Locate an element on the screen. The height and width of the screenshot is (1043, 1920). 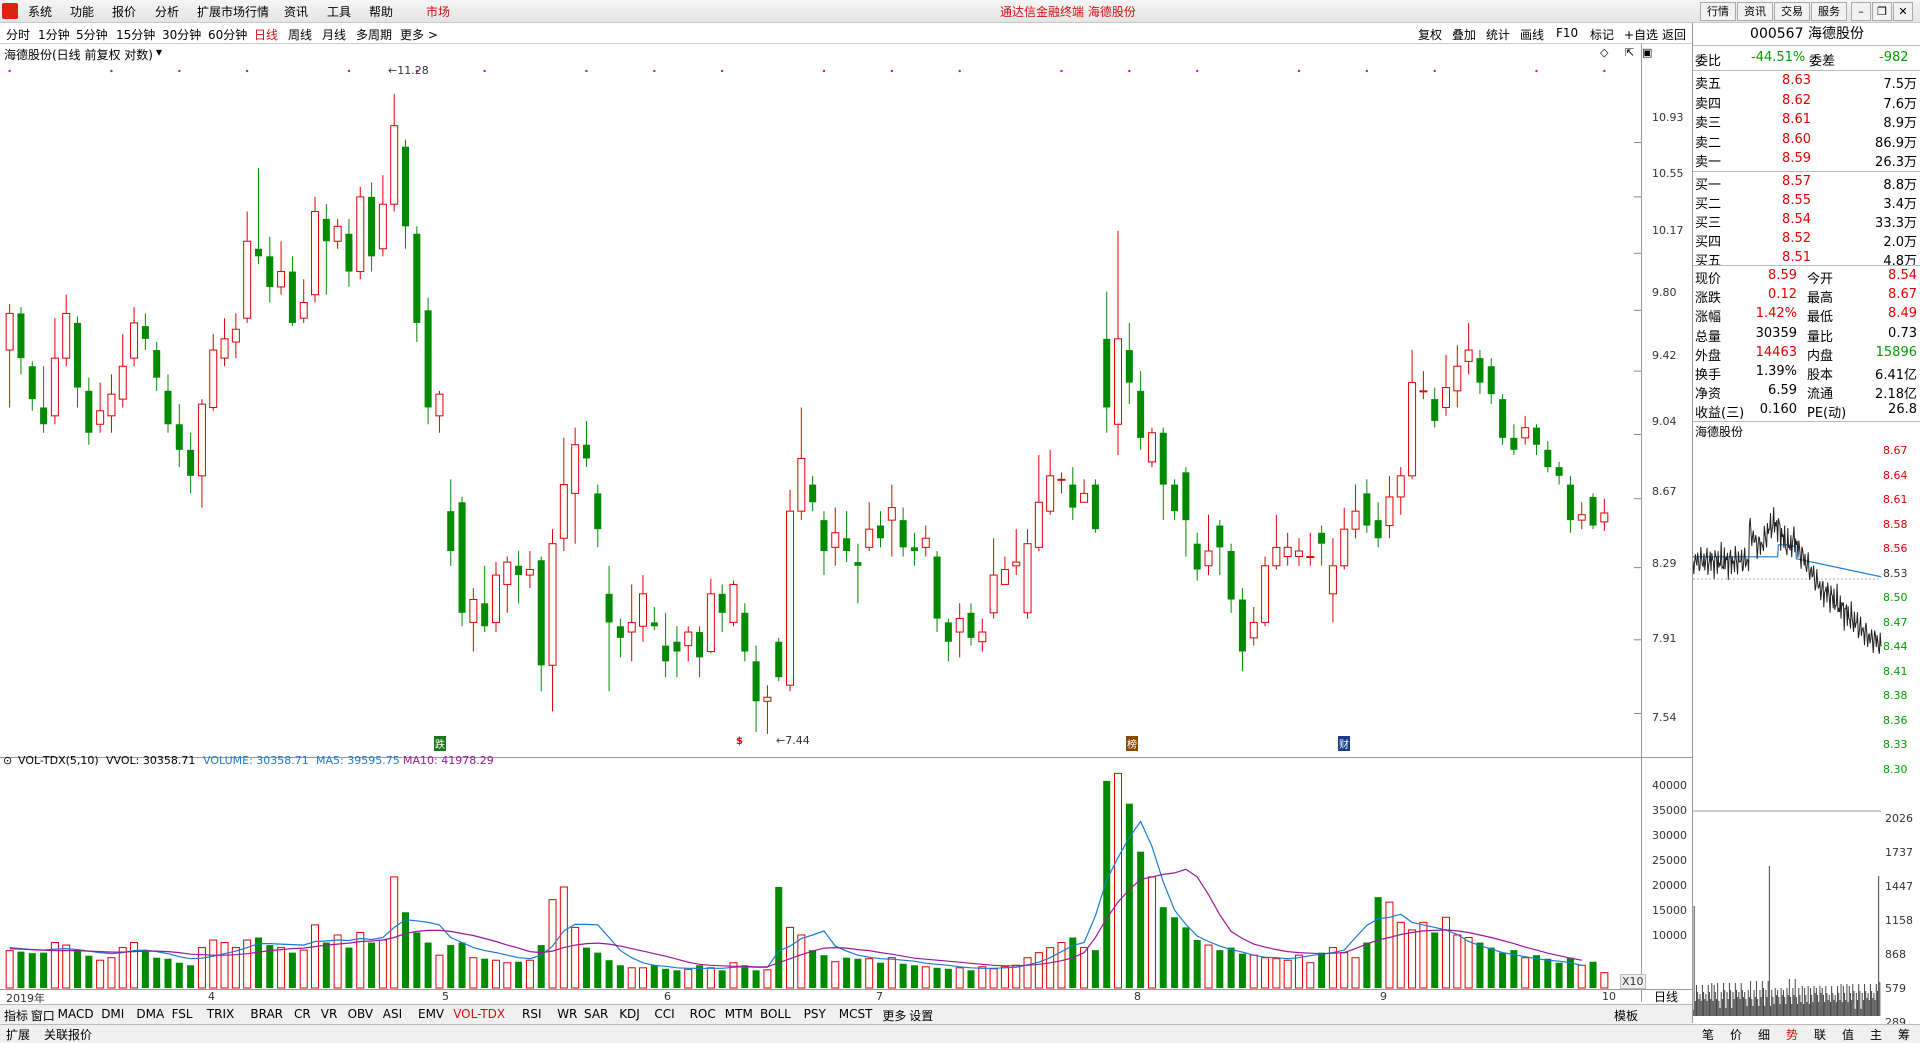
bid-row: 买三 8.54 33.3万 is located at coordinates (1806, 221).